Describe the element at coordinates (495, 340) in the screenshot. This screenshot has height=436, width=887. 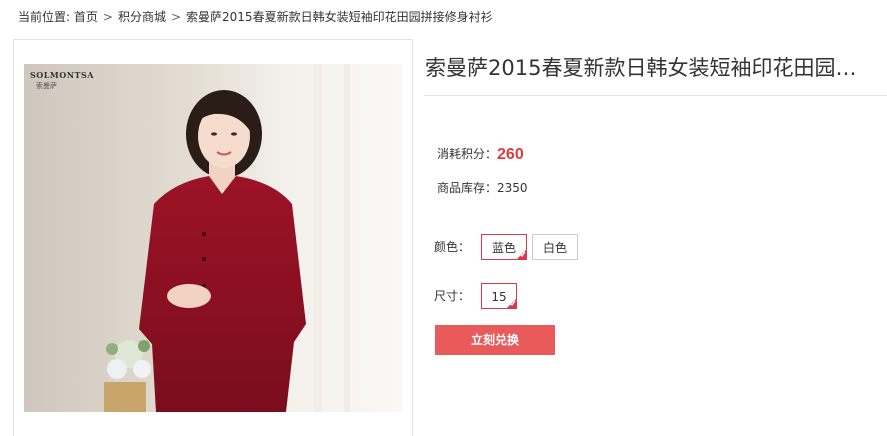
I see `redeem-button: 立刻兑换` at that location.